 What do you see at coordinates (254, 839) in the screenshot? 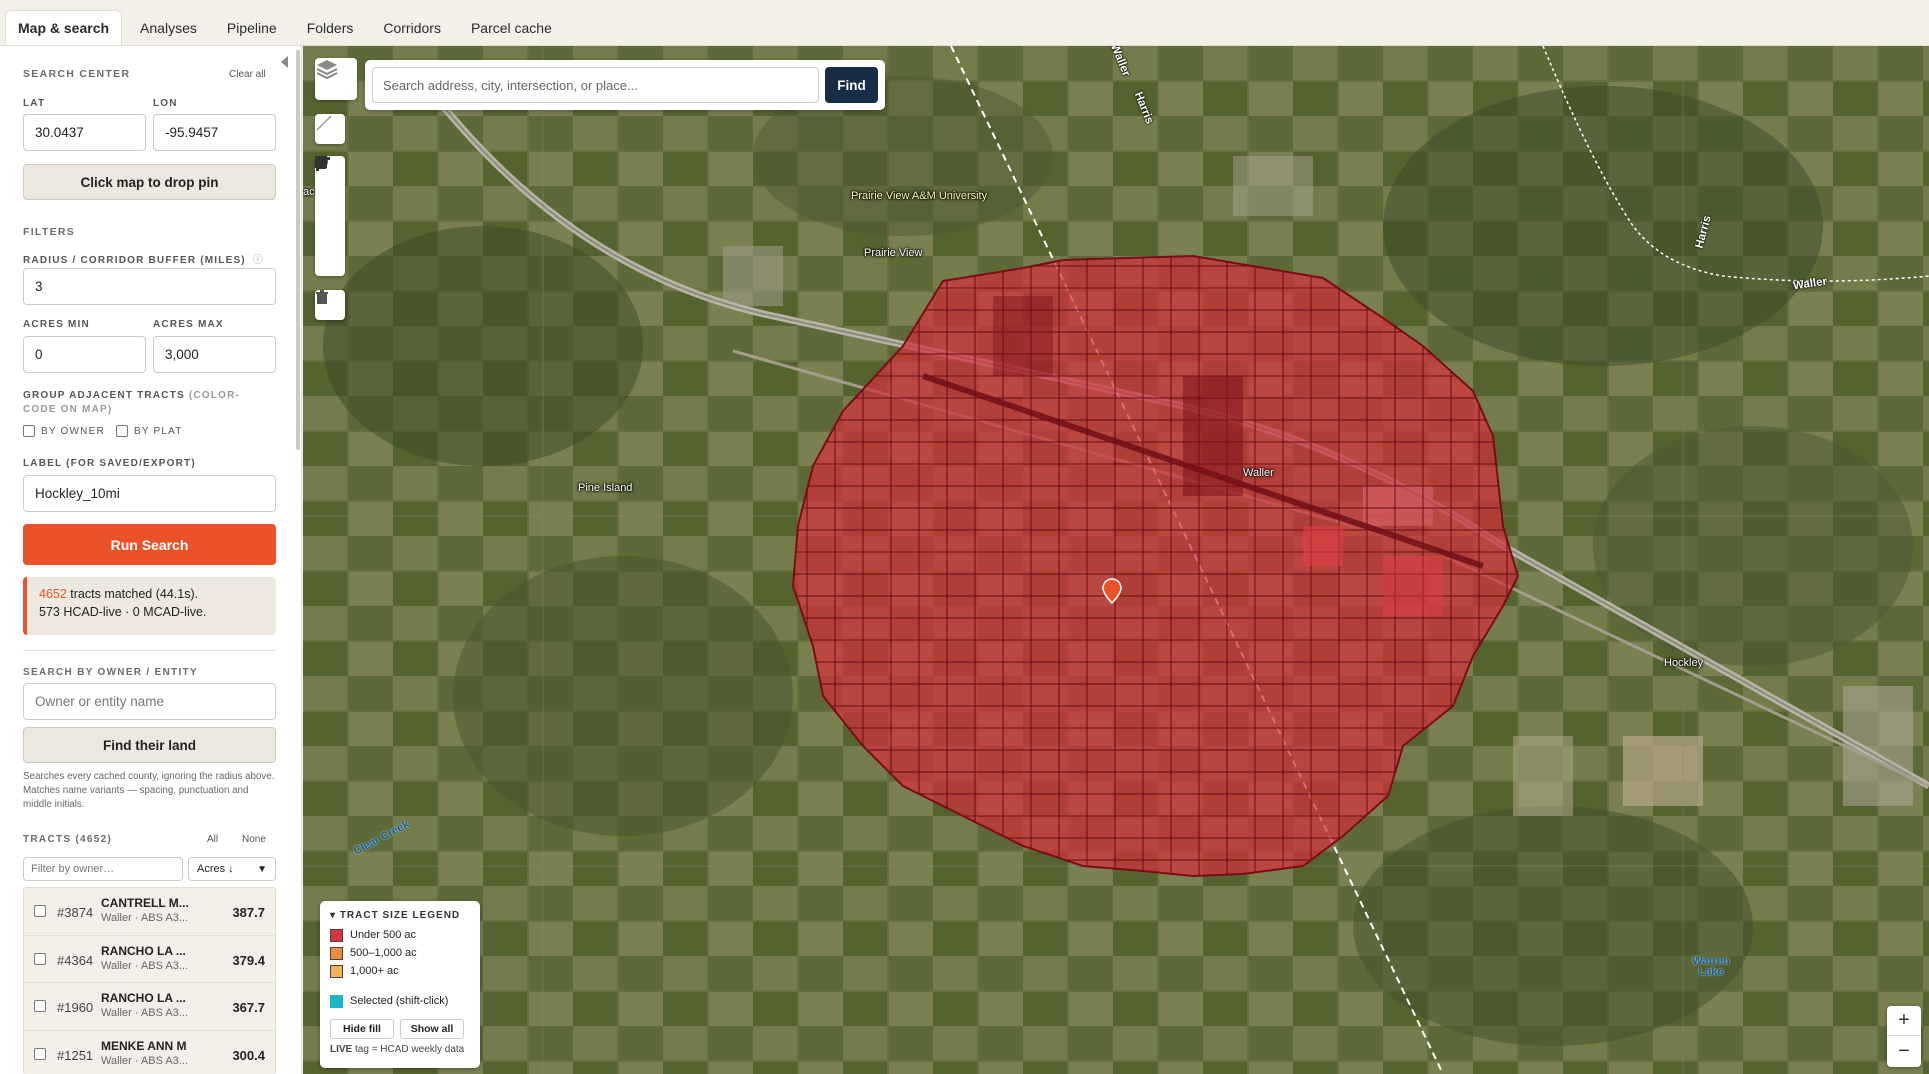
I see `select-none-link: None` at bounding box center [254, 839].